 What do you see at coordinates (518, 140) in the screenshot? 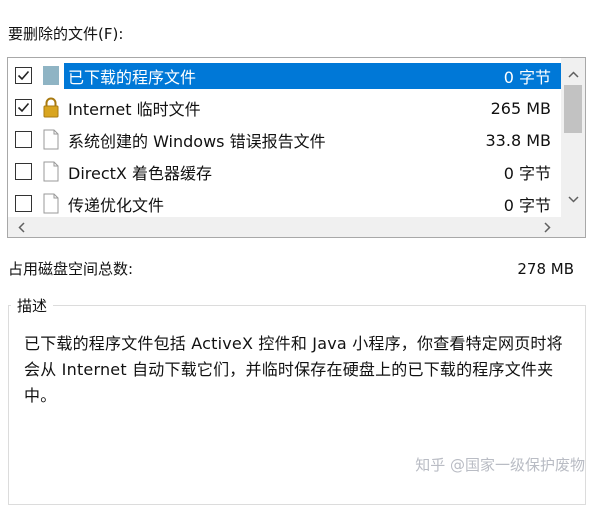
I see `file-size: 33.8 MB` at bounding box center [518, 140].